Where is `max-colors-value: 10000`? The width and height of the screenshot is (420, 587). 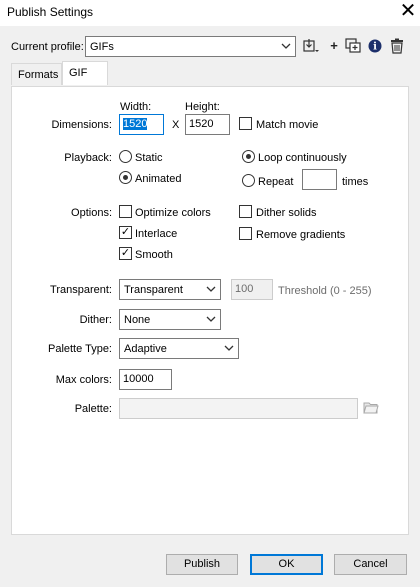
max-colors-value: 10000 is located at coordinates (138, 379).